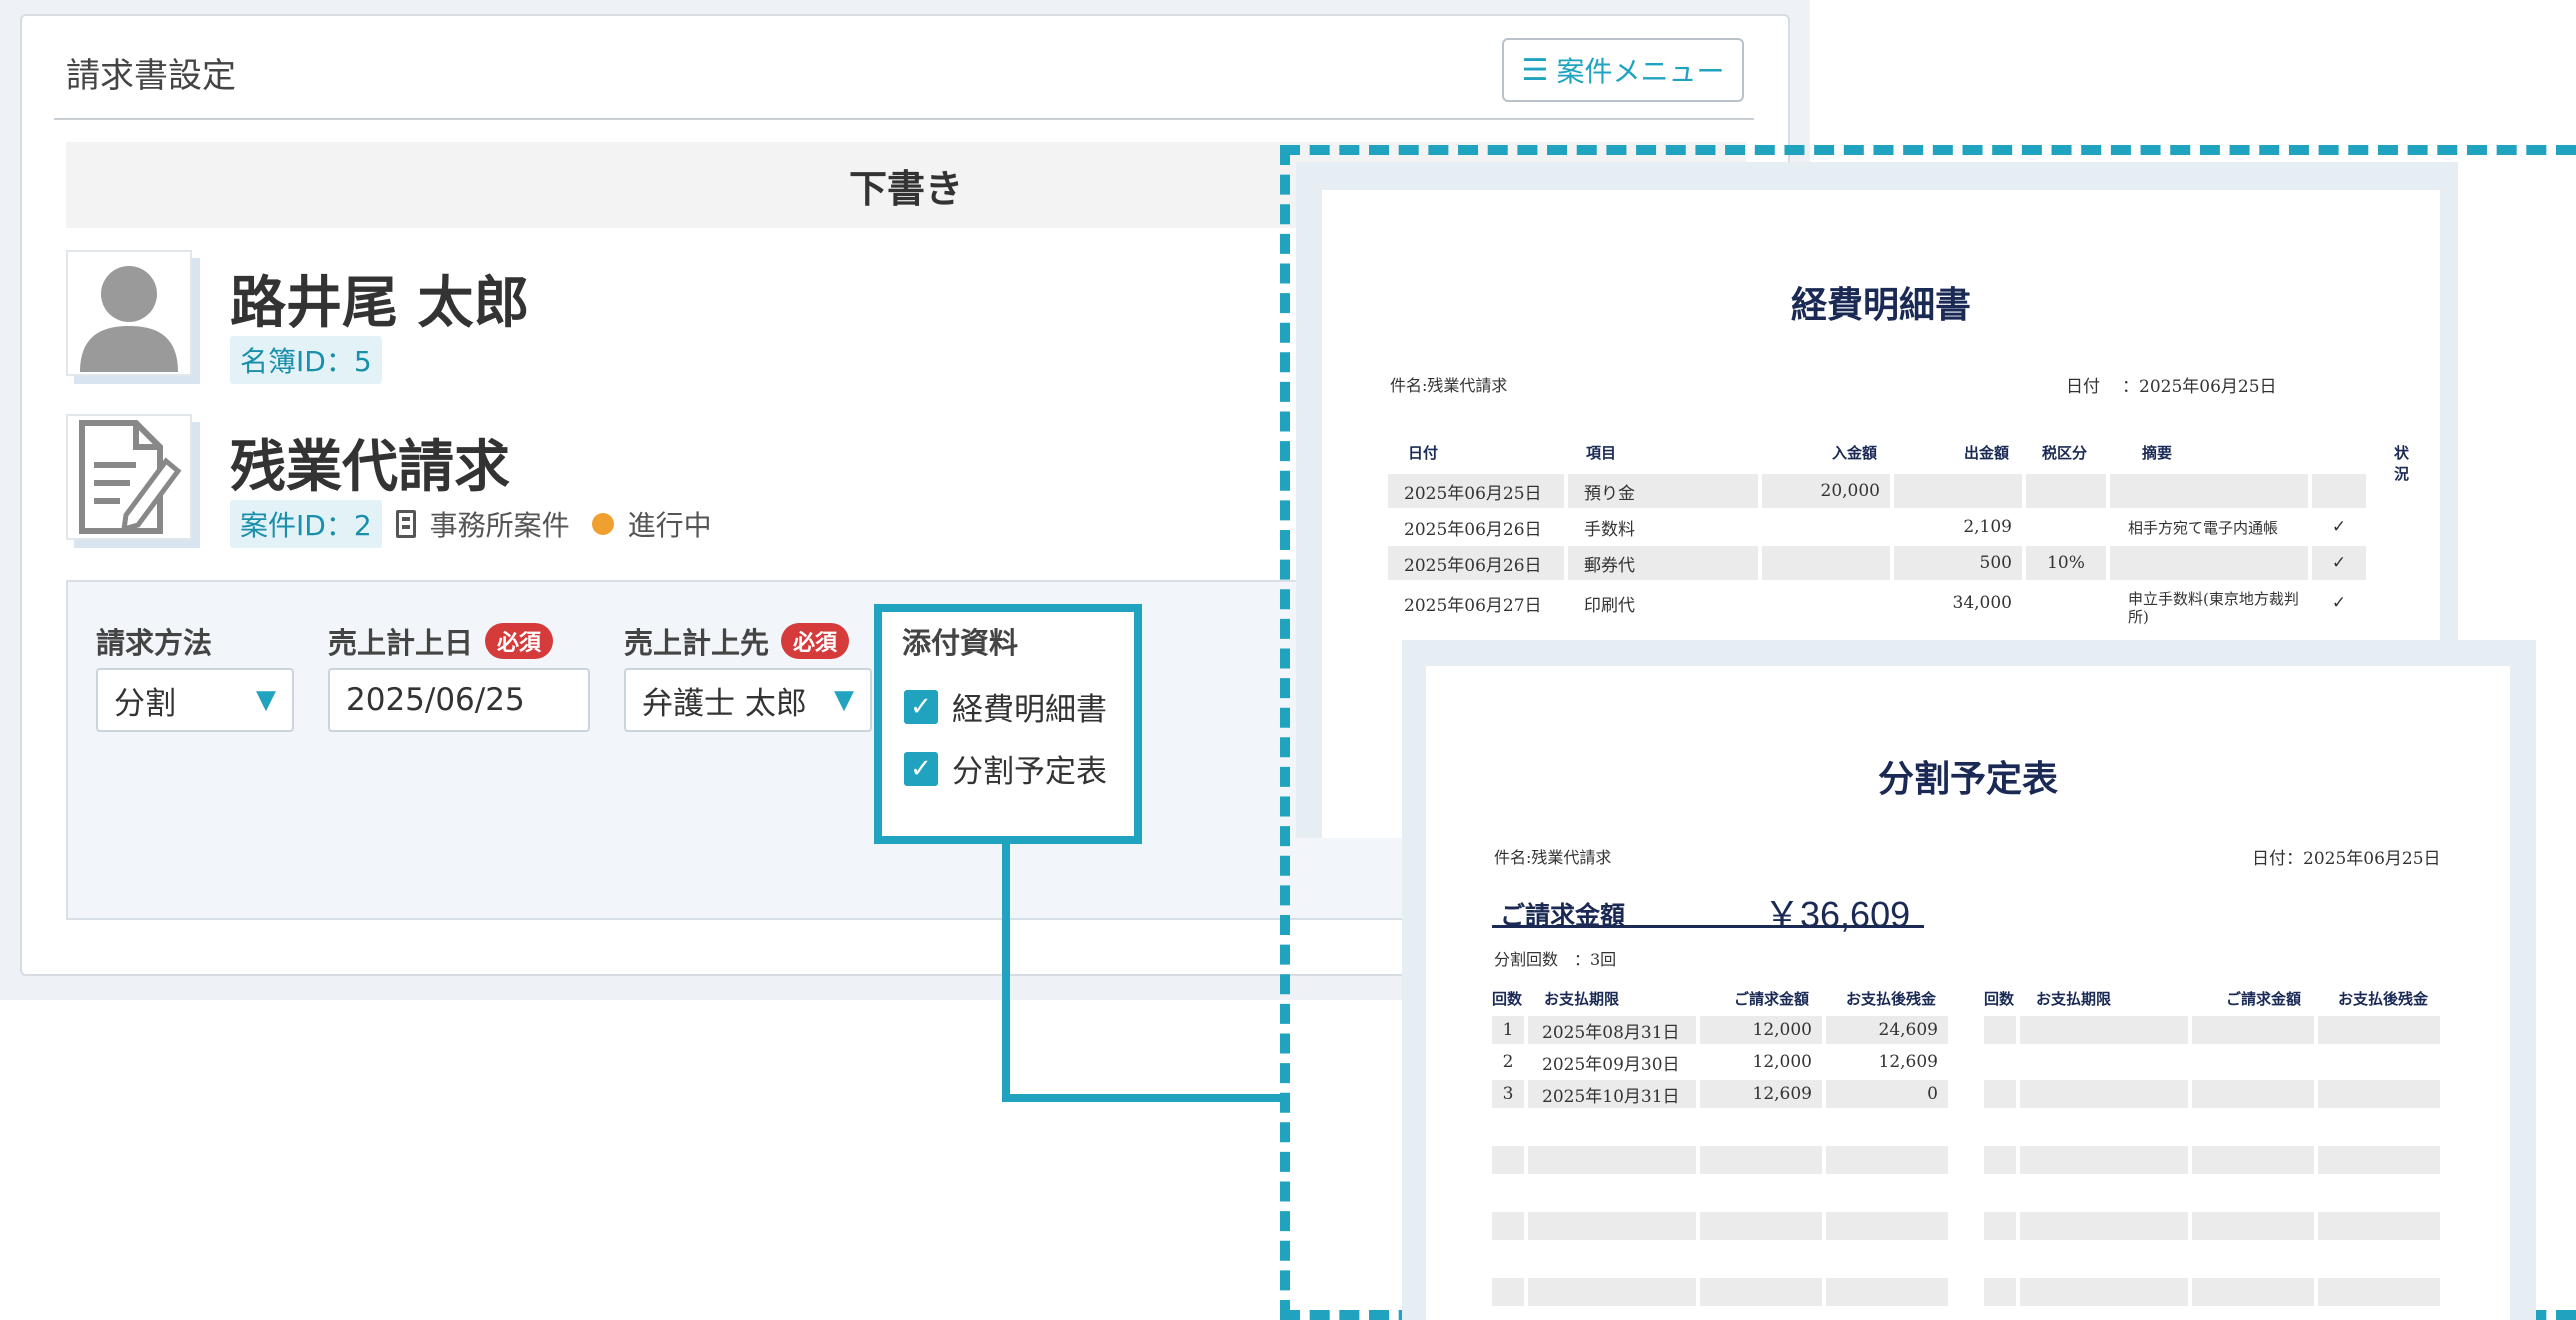 This screenshot has width=2576, height=1320. Describe the element at coordinates (1891, 999) in the screenshot. I see `col-header: お支払後残金` at that location.